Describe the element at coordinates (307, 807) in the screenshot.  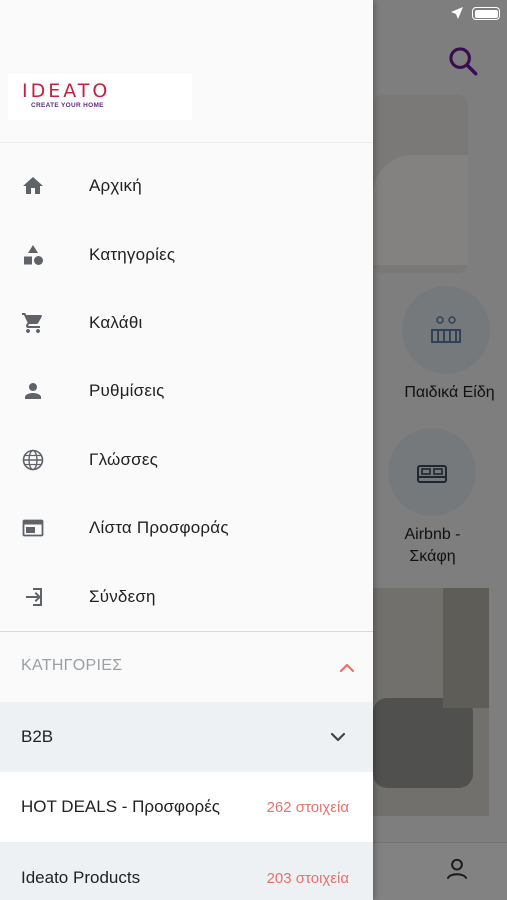
I see `category-count: 262 στοιχεία` at that location.